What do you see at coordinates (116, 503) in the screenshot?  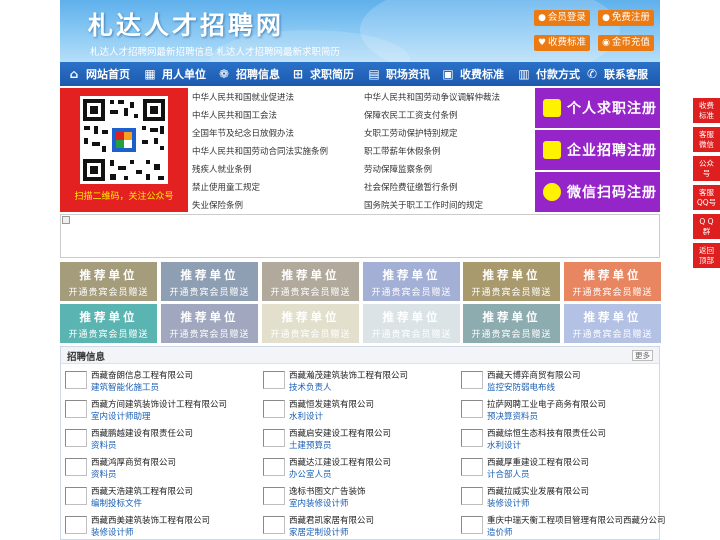 I see `job-position: 编制投标文件` at bounding box center [116, 503].